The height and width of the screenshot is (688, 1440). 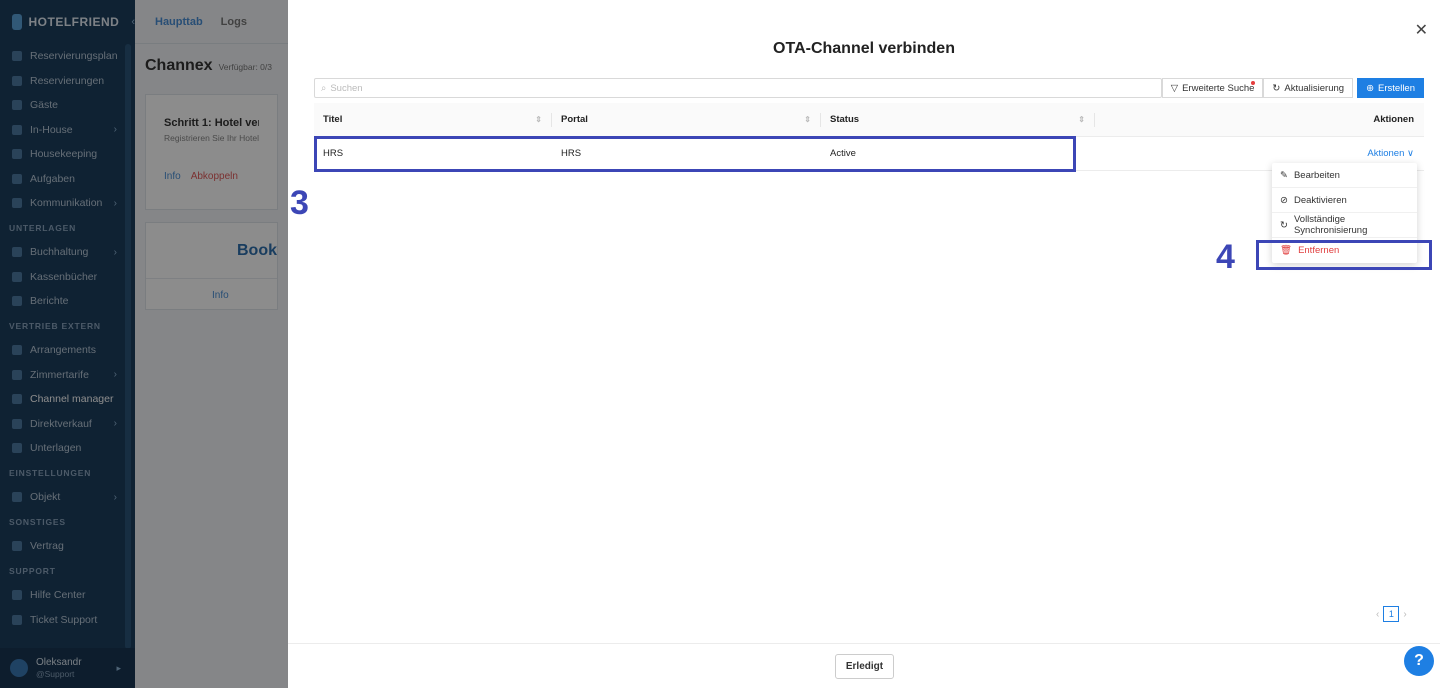 I want to click on table-header: Titel ⇕ Portal ⇕ Status ⇕ Aktionen, so click(x=869, y=120).